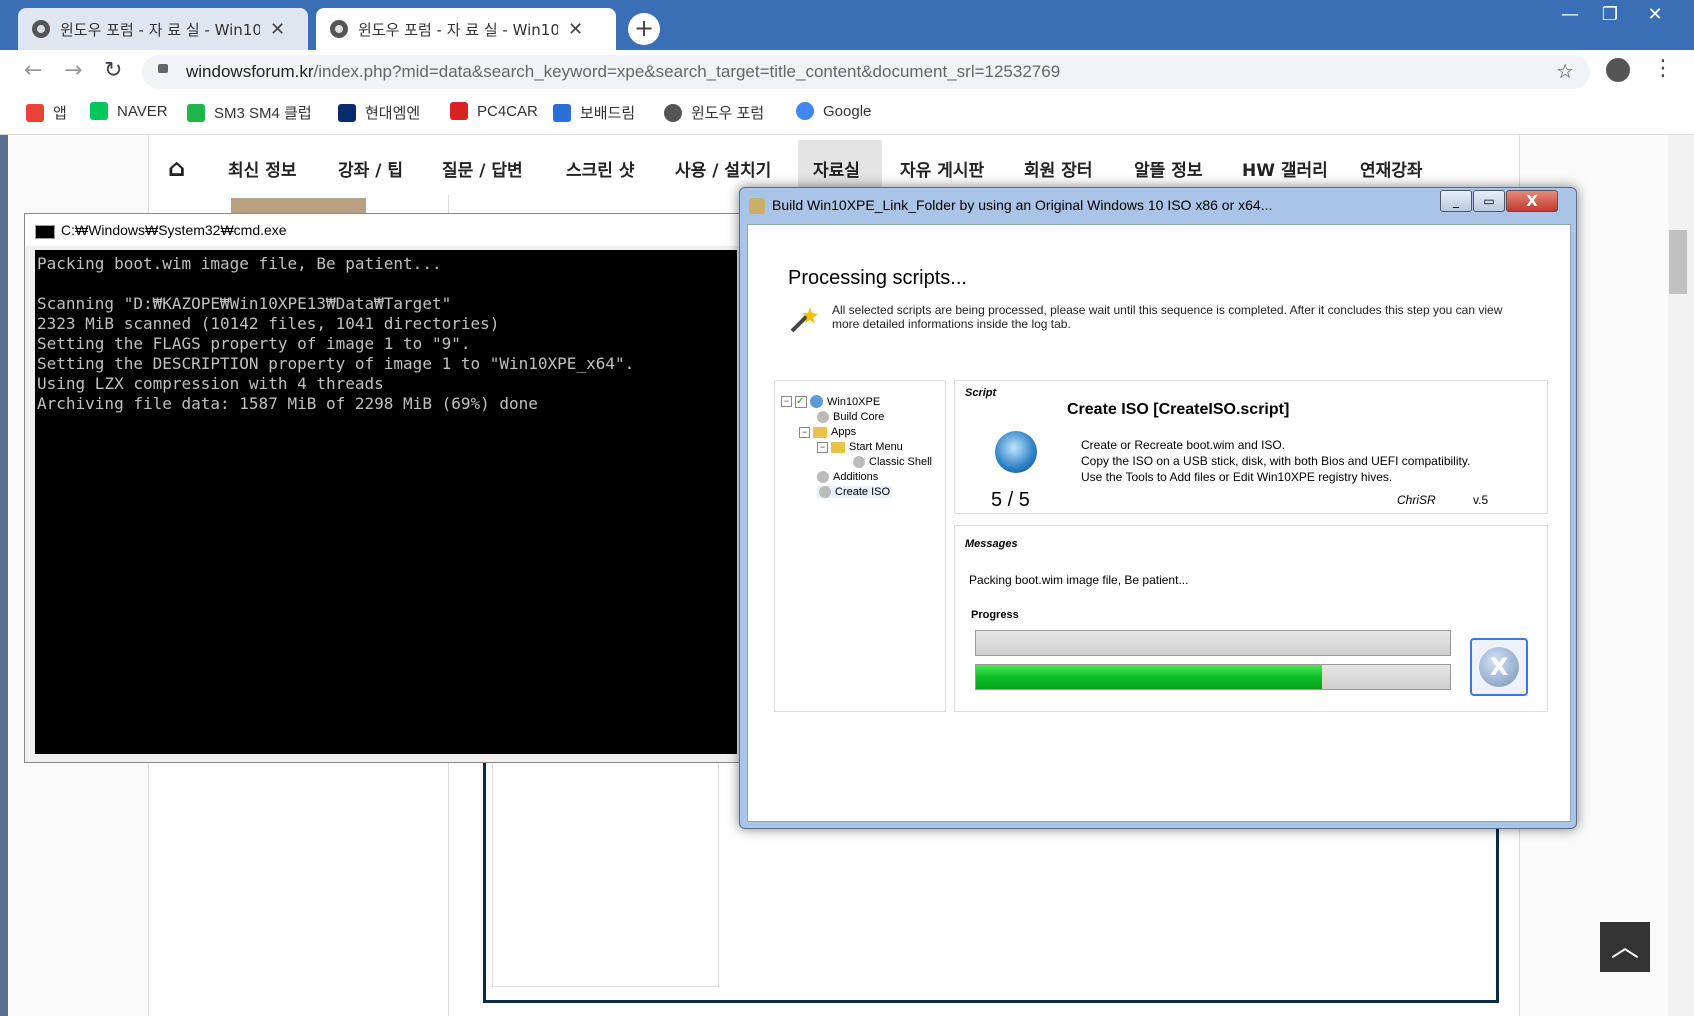  Describe the element at coordinates (1663, 68) in the screenshot. I see `browser-menu-button: ⋮` at that location.